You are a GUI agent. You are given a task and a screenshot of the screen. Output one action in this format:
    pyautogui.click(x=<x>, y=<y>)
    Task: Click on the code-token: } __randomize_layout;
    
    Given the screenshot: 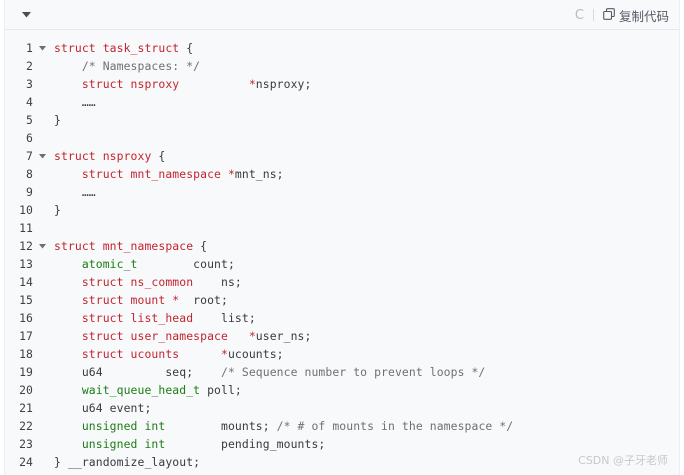 What is the action you would take?
    pyautogui.click(x=127, y=462)
    